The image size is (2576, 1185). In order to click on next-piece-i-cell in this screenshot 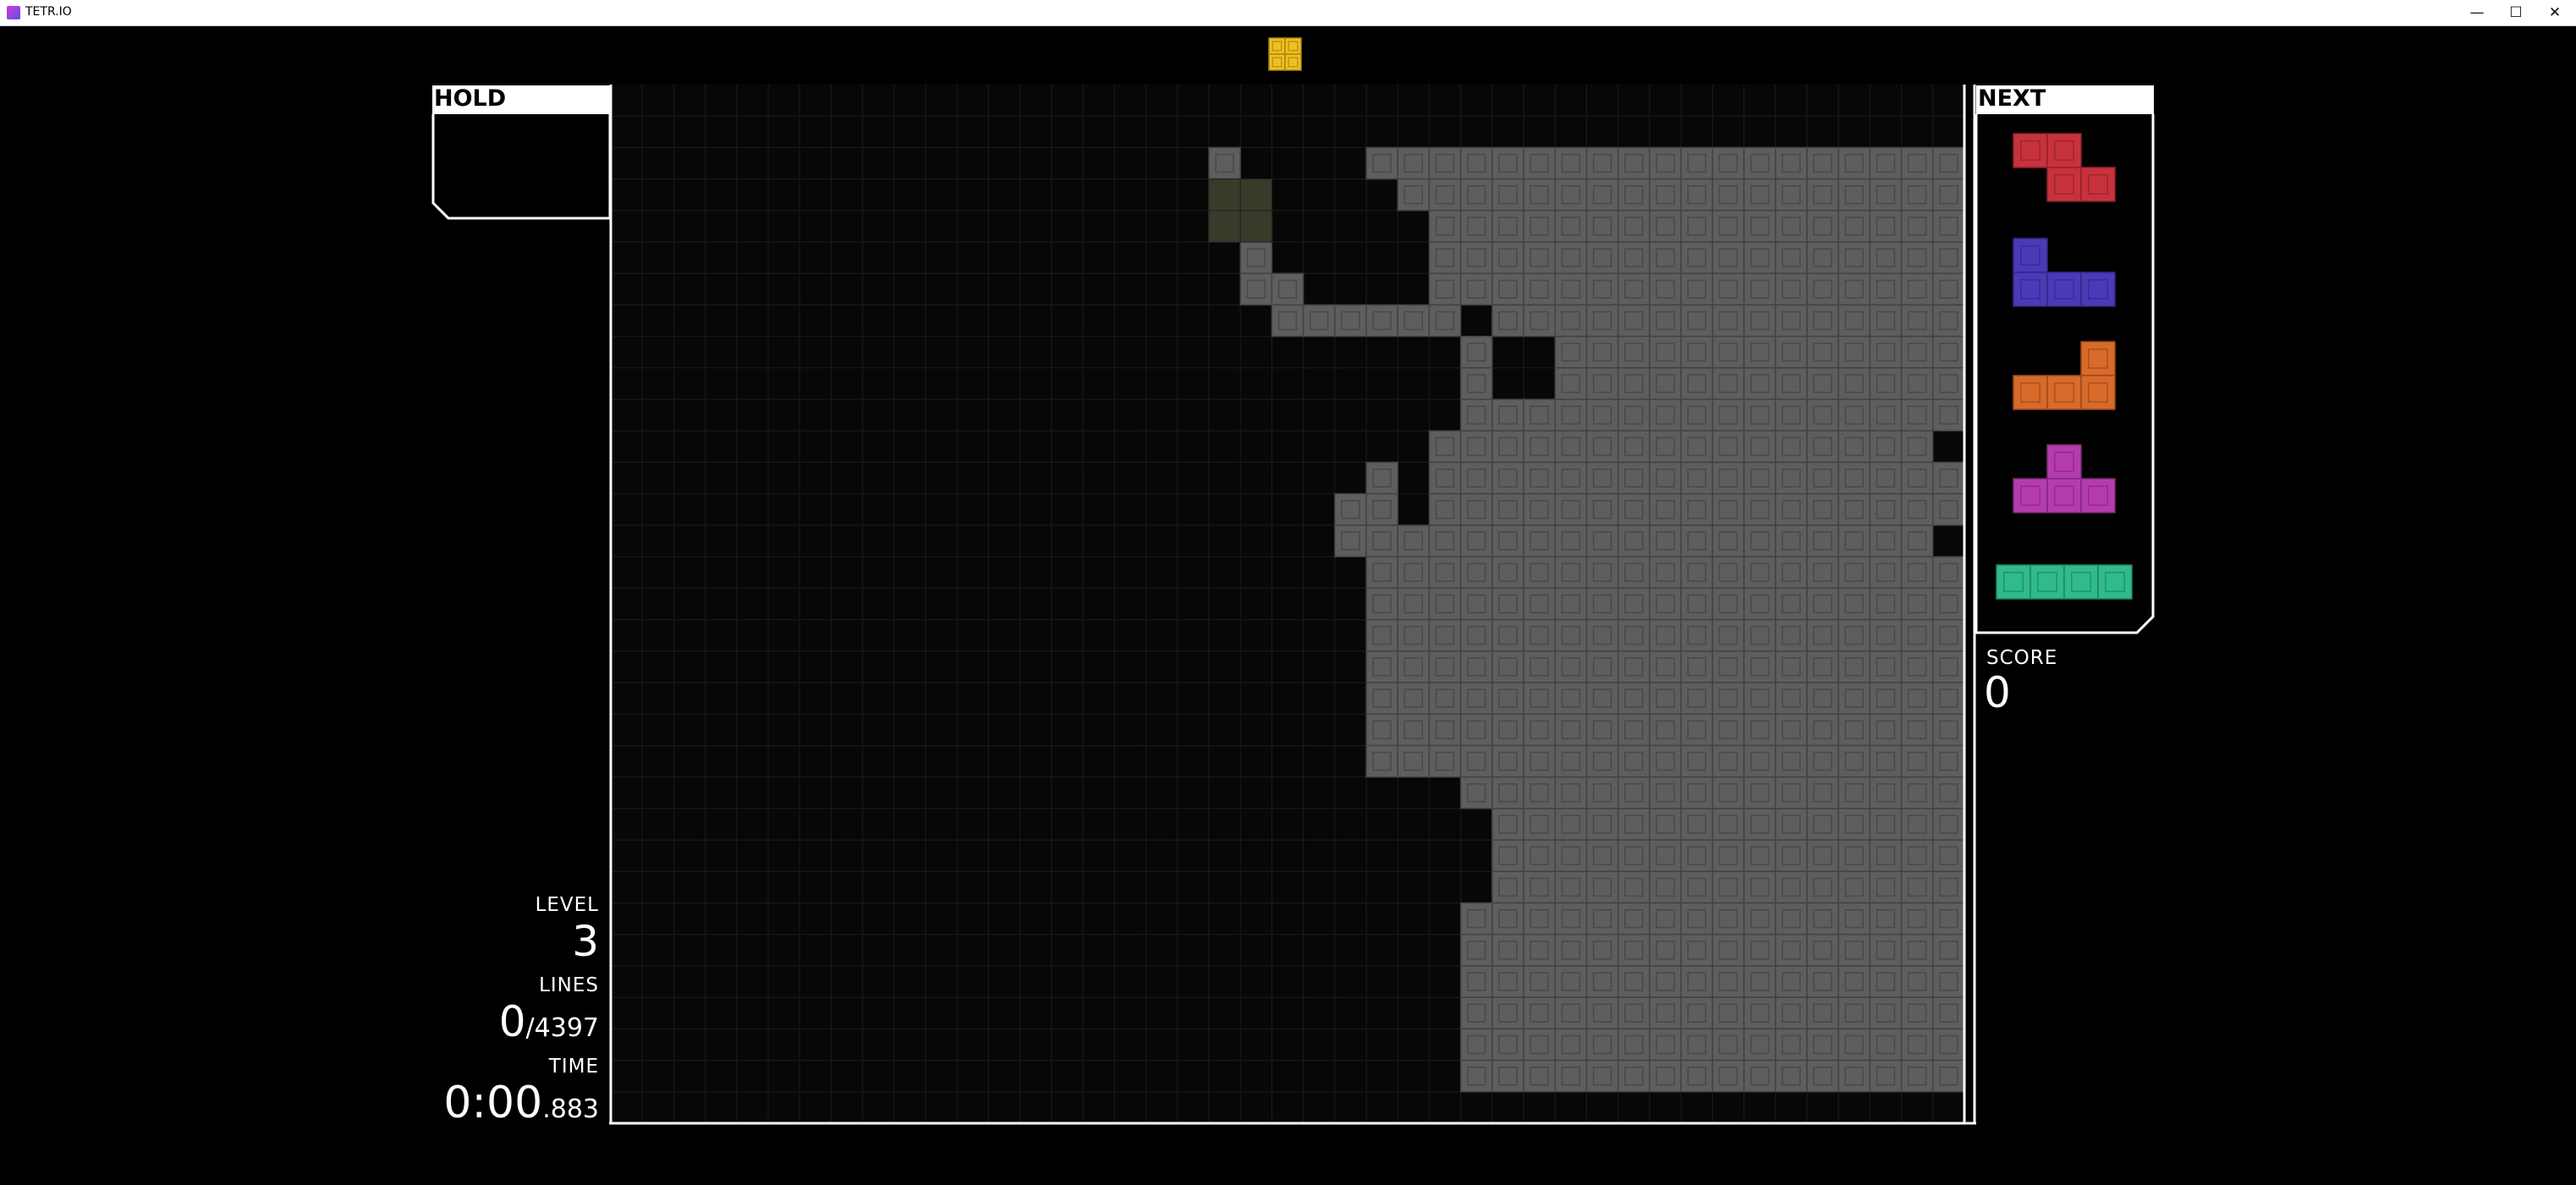, I will do `click(2014, 582)`.